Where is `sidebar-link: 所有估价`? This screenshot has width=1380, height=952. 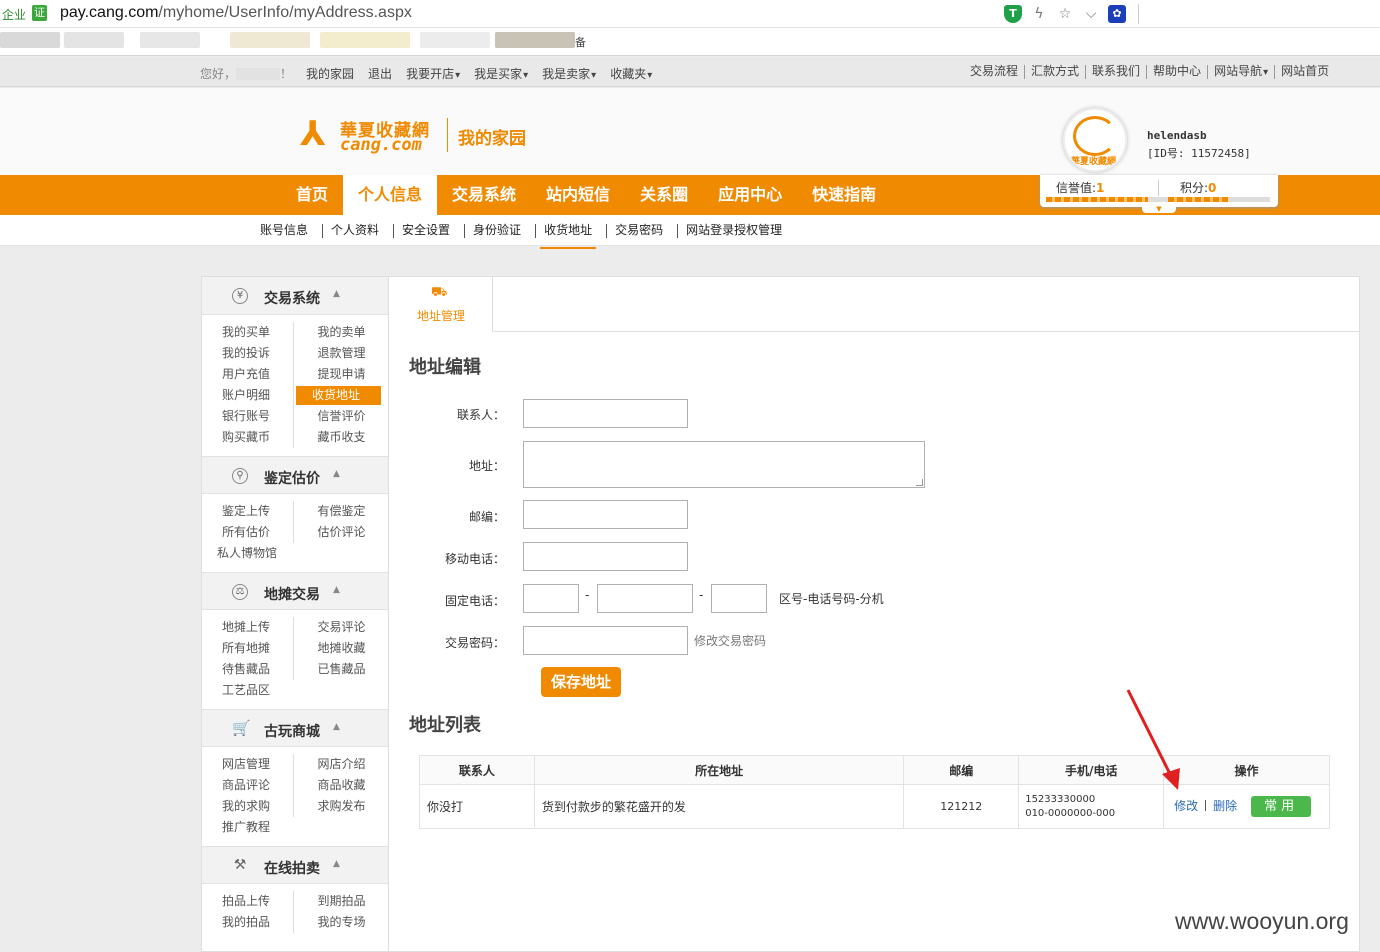
sidebar-link: 所有估价 is located at coordinates (248, 532).